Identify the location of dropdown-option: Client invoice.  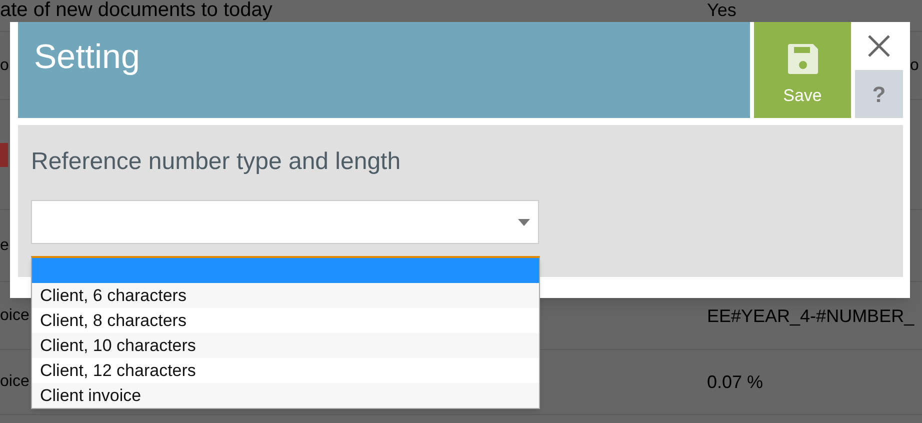
(285, 395).